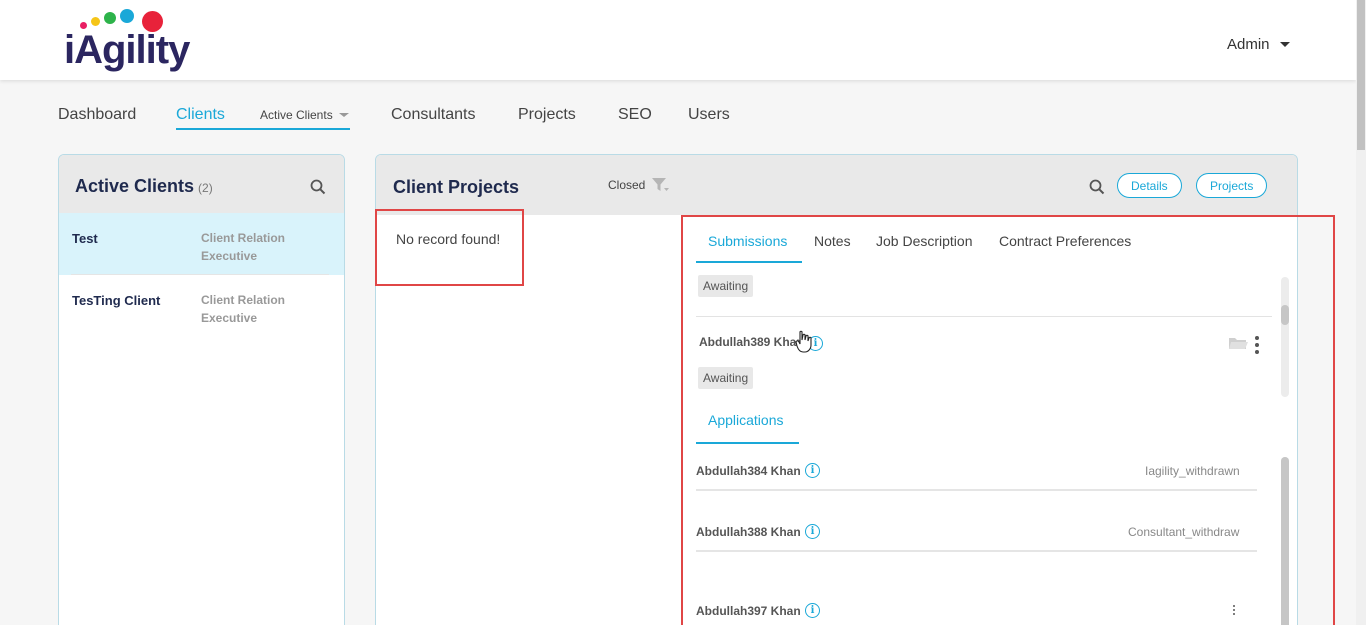 The width and height of the screenshot is (1366, 625). Describe the element at coordinates (748, 471) in the screenshot. I see `application-name: Abdullah384 Khan` at that location.